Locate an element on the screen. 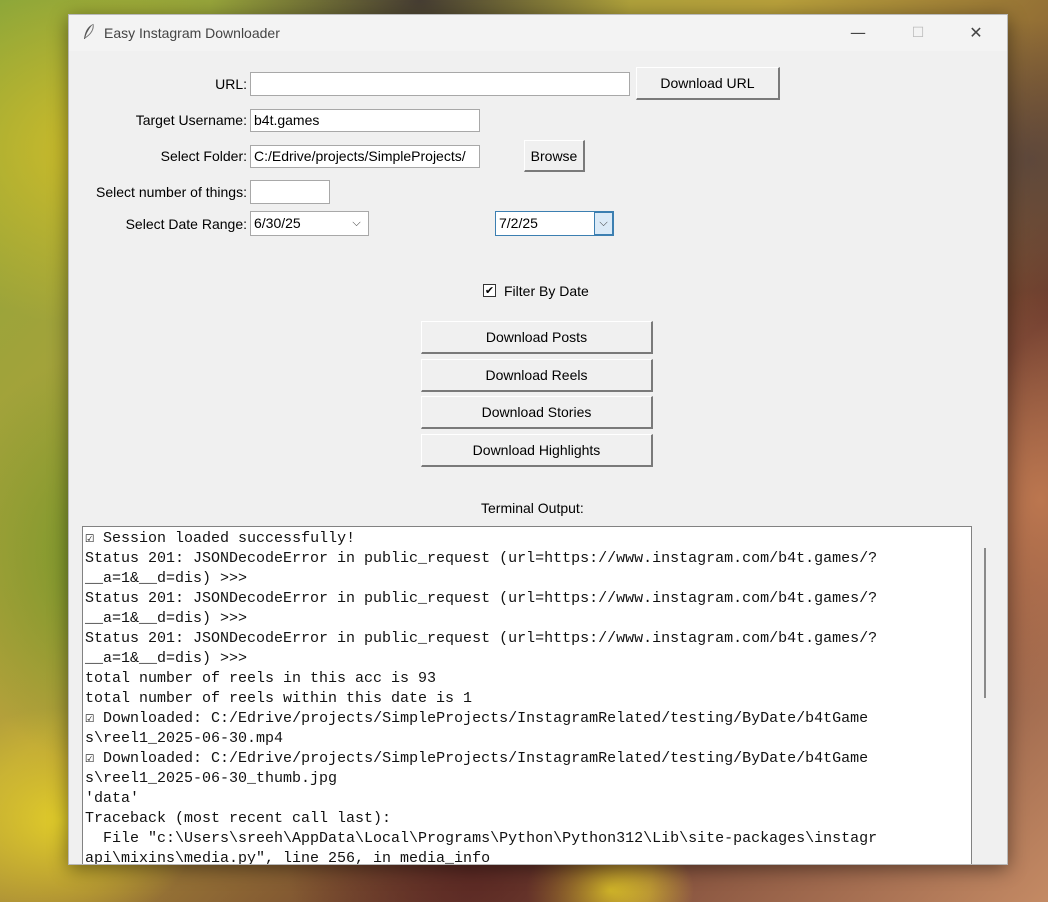 This screenshot has width=1048, height=902. terminal-line: 'data' is located at coordinates (112, 798).